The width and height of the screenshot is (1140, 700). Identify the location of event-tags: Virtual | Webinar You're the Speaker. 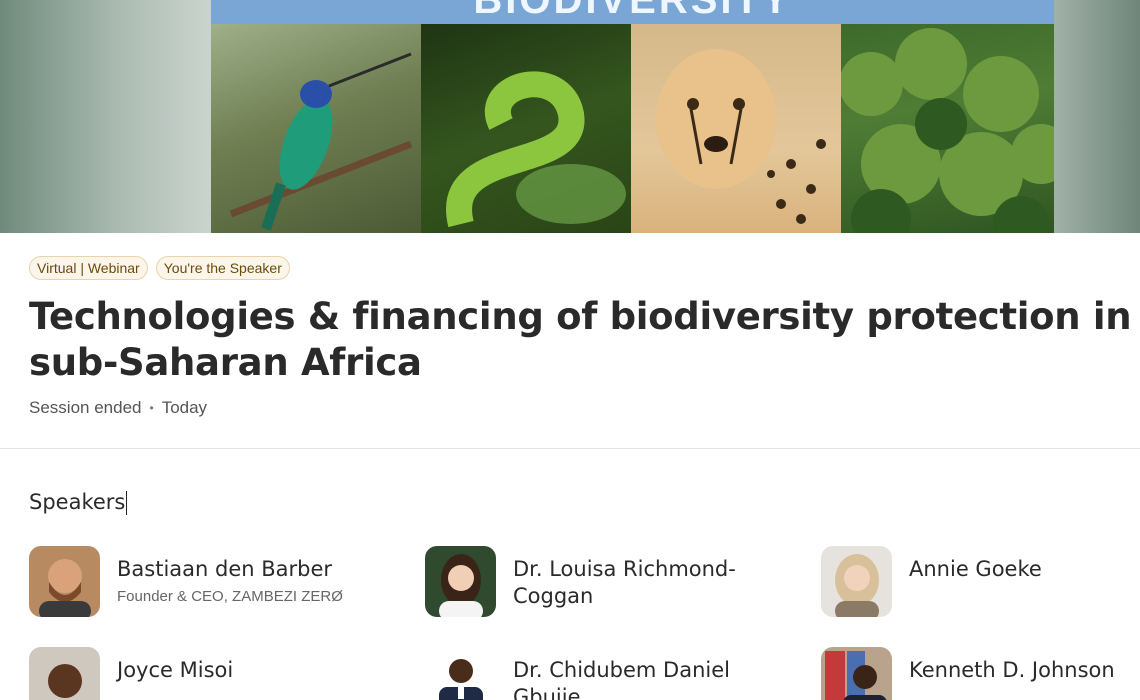
(579, 268).